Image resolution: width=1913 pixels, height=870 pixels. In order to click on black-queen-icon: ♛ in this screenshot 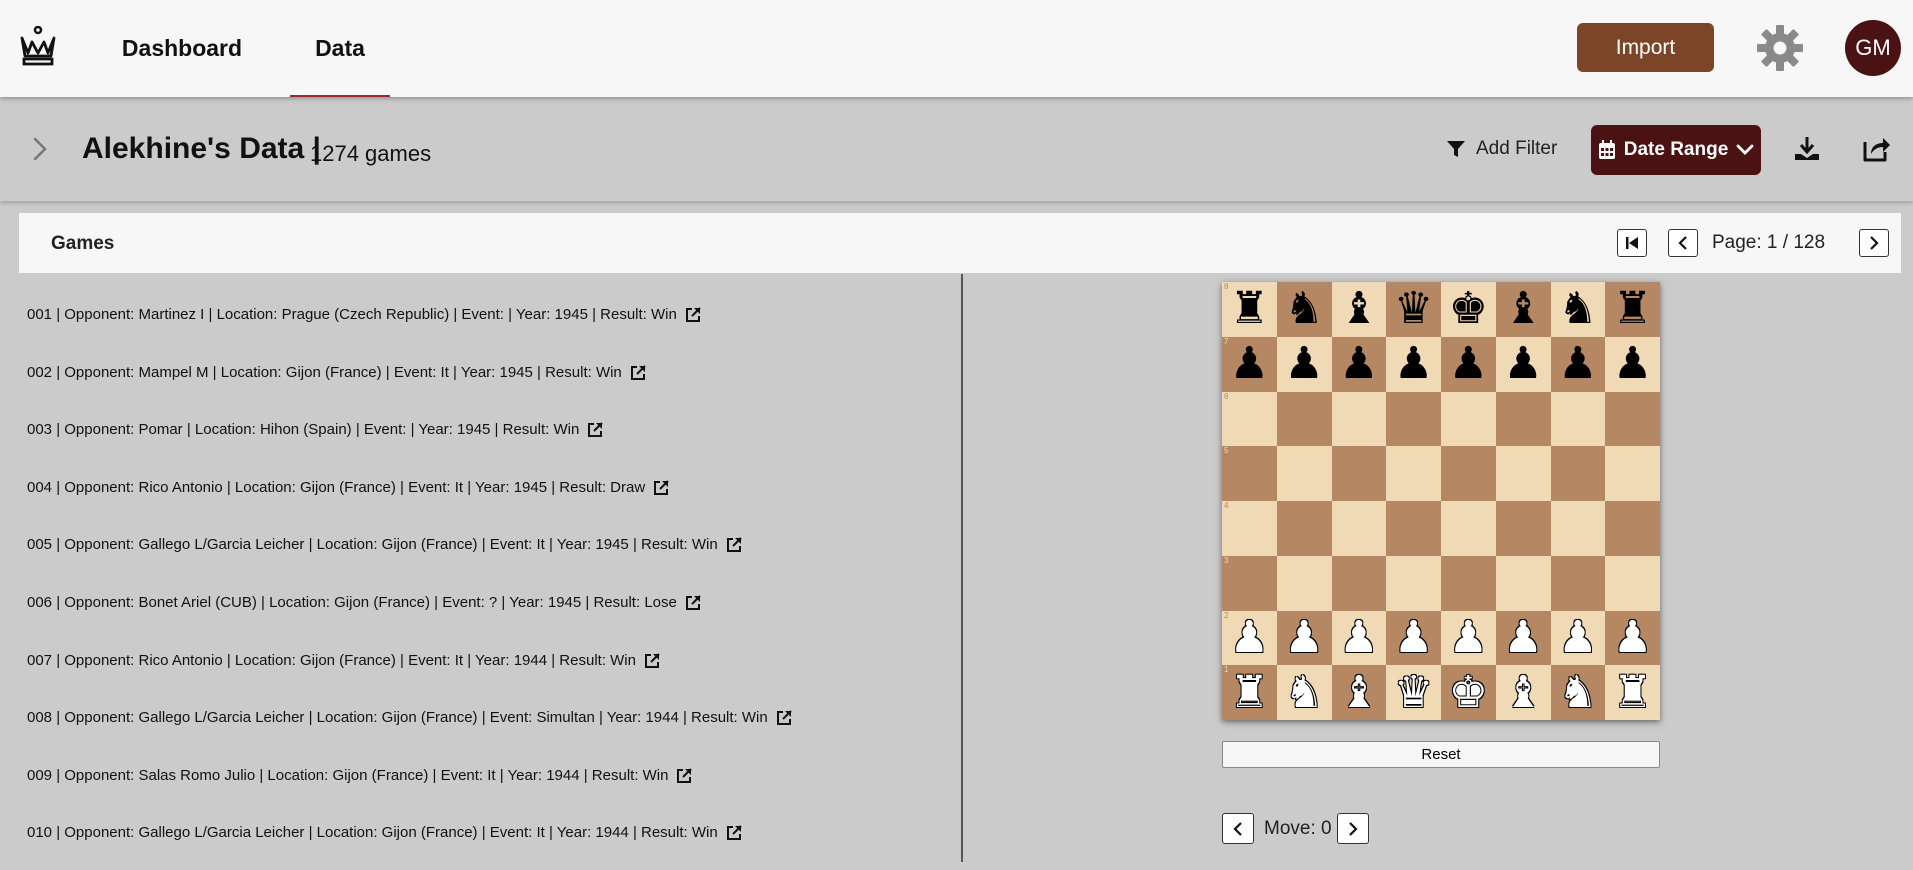, I will do `click(1413, 309)`.